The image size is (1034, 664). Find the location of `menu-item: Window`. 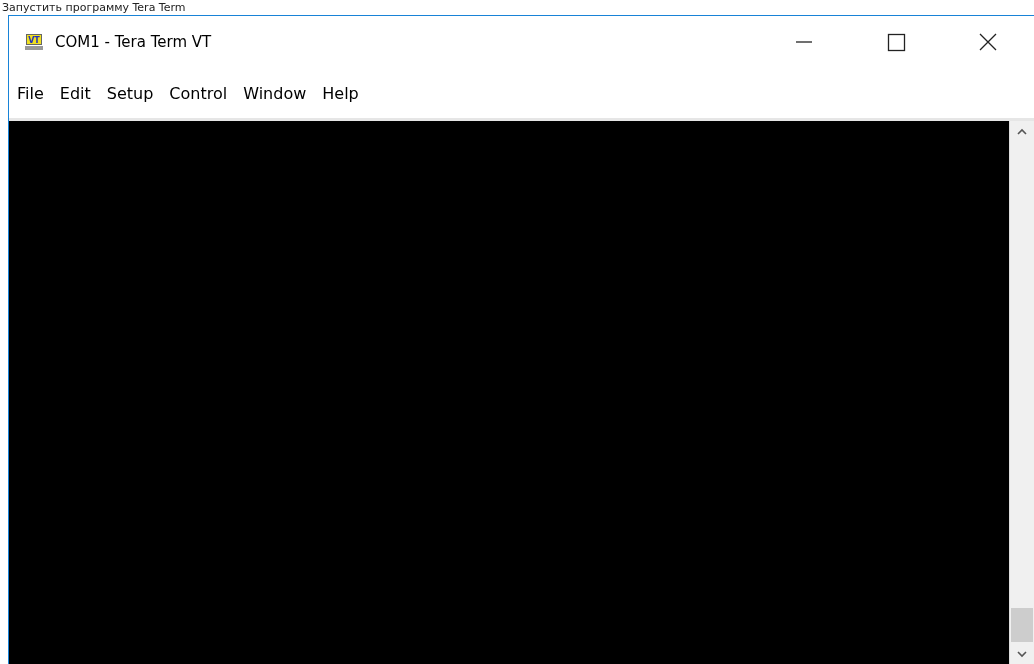

menu-item: Window is located at coordinates (275, 93).